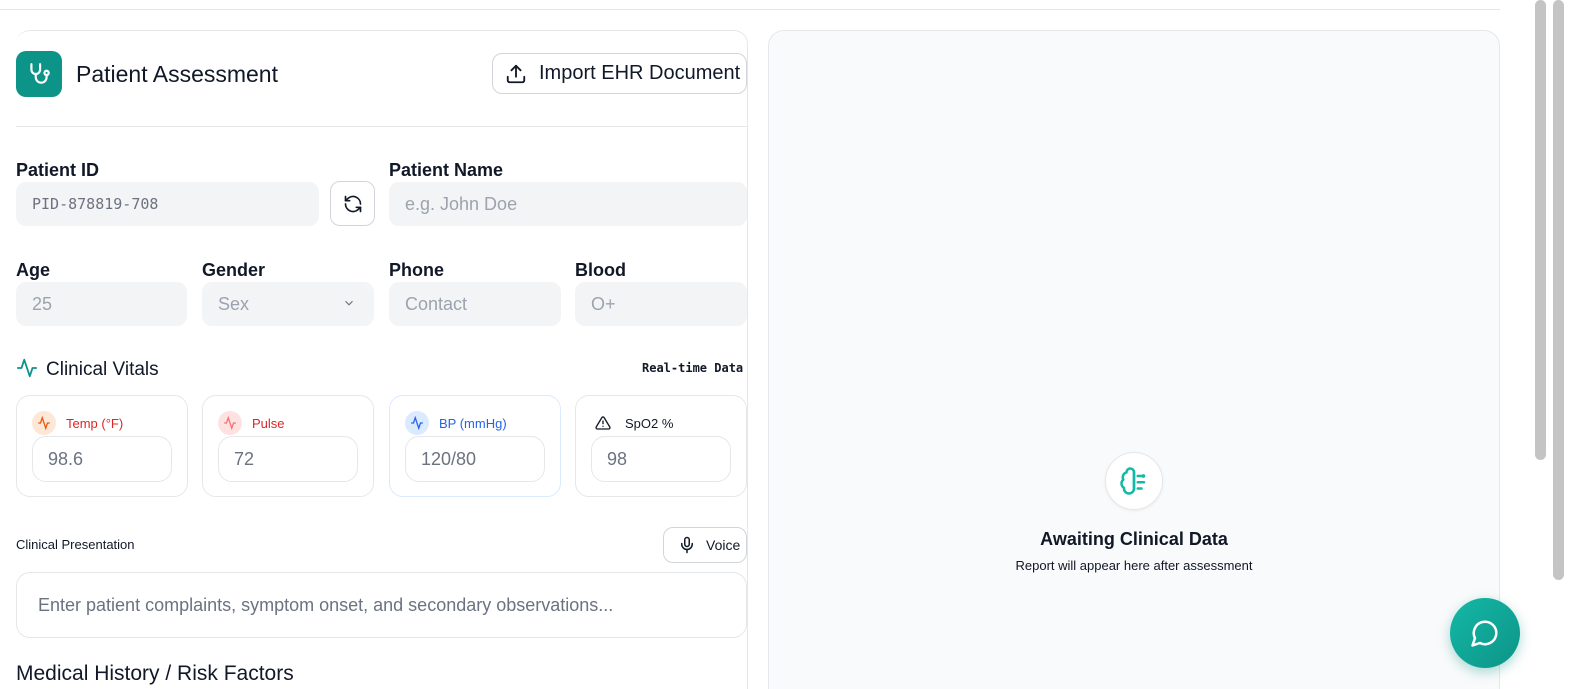 The image size is (1576, 689). What do you see at coordinates (705, 545) in the screenshot?
I see `voice-button: Voice` at bounding box center [705, 545].